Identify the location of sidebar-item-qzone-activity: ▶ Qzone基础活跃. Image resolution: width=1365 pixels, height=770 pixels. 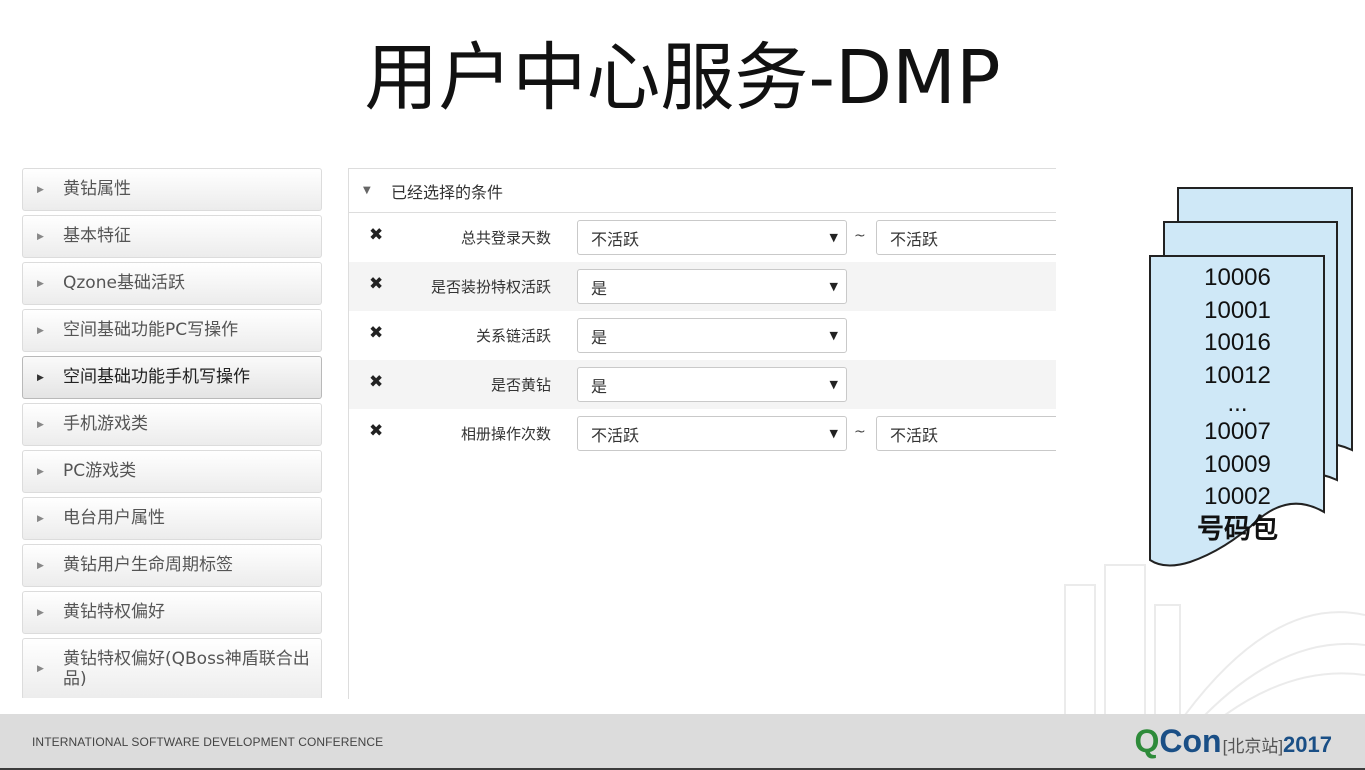
(172, 283).